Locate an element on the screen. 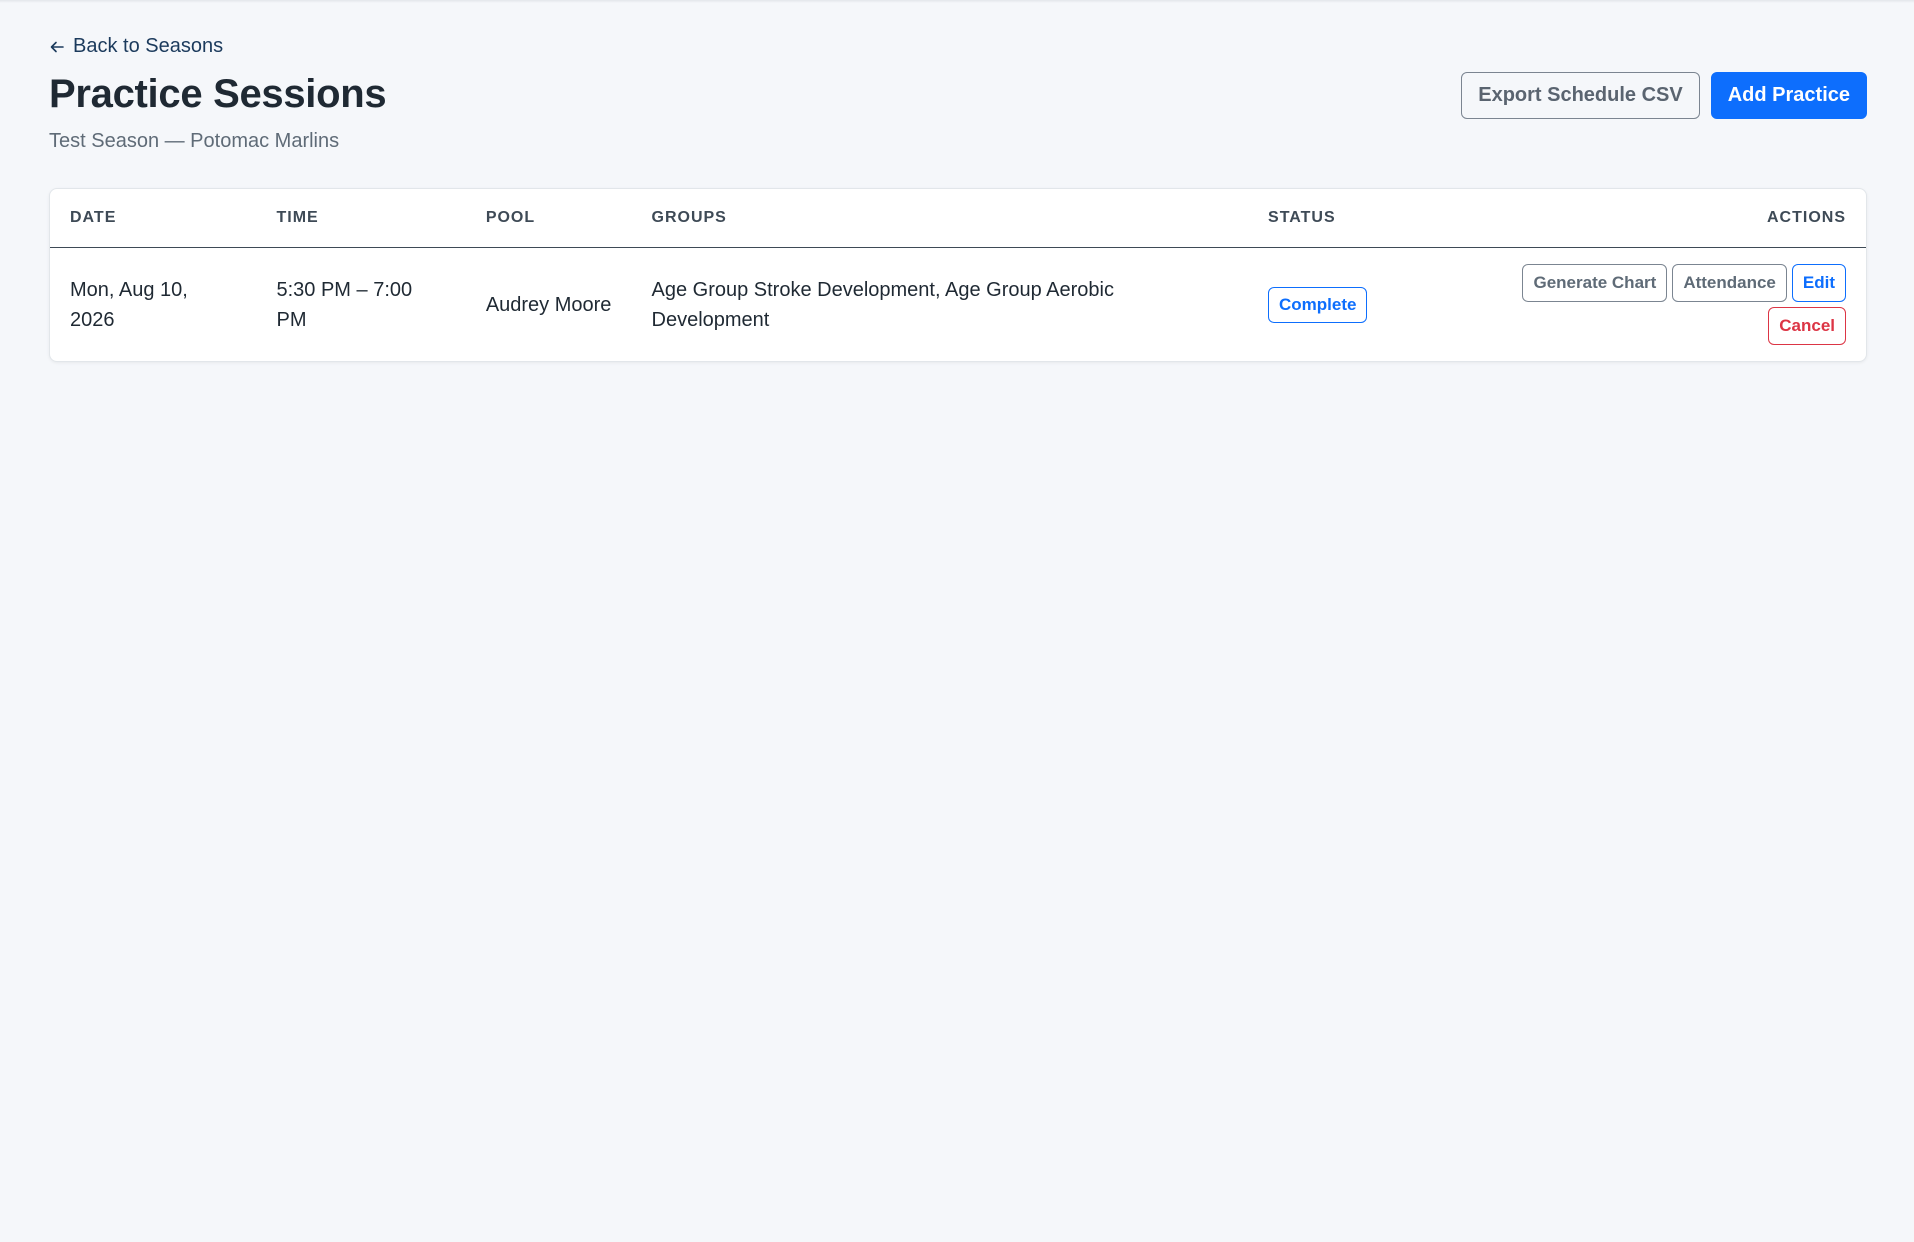 The width and height of the screenshot is (1914, 1242). cell-time: 5:30 PM – 7:00 PM is located at coordinates (344, 304).